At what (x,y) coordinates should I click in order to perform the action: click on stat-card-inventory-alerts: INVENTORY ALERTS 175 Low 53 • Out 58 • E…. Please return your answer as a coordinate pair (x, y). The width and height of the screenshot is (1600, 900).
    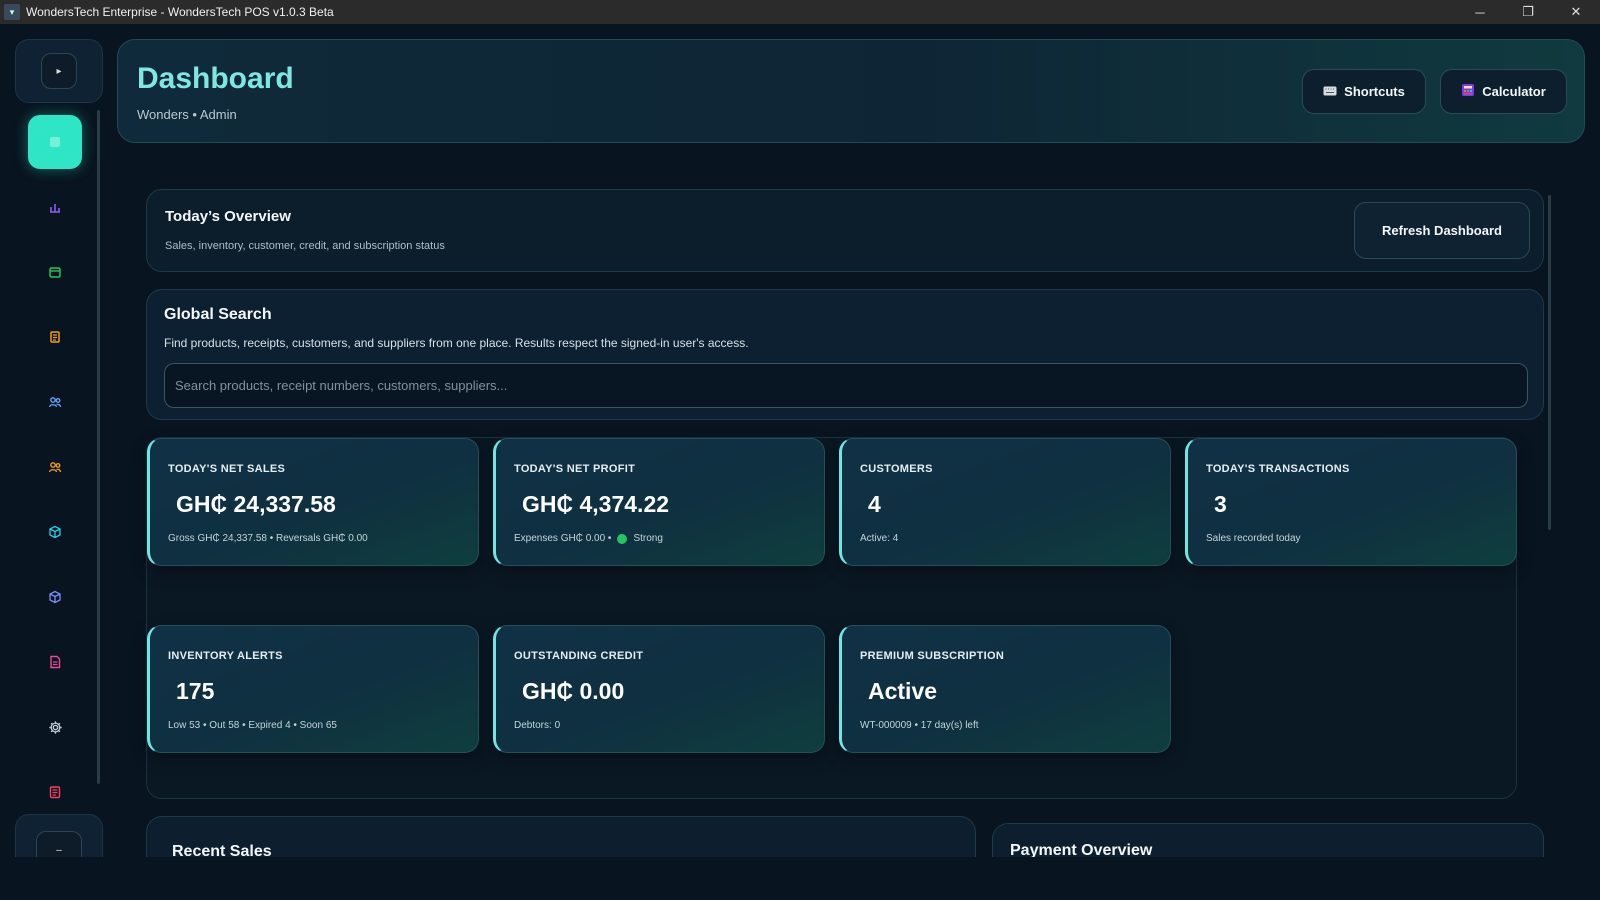
    Looking at the image, I should click on (313, 689).